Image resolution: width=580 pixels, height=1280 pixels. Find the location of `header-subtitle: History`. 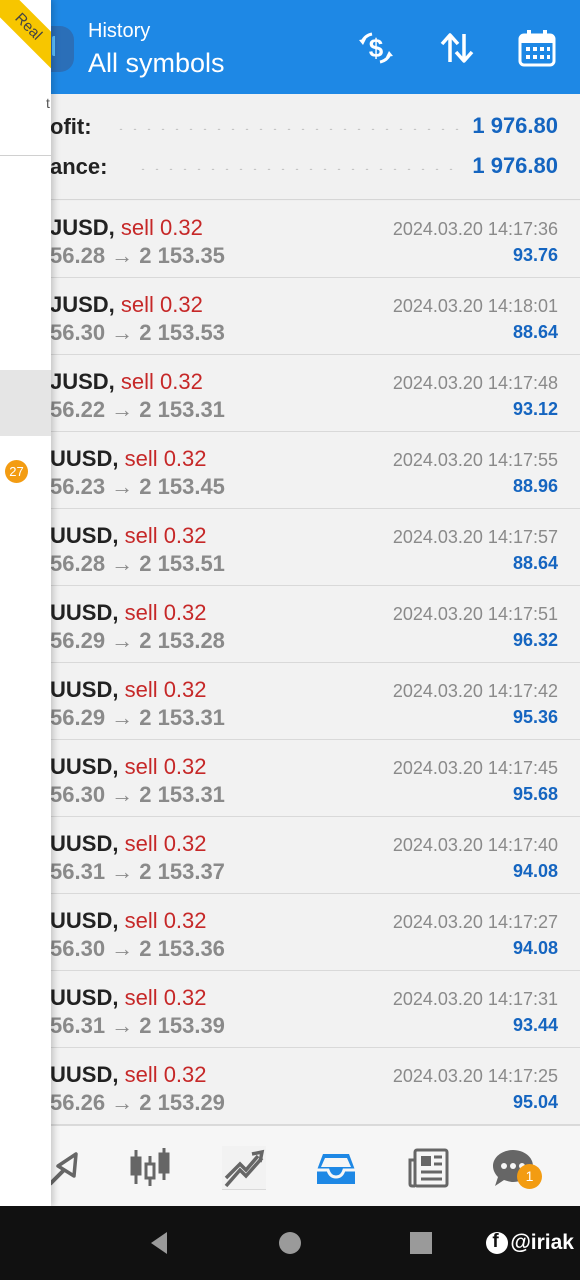

header-subtitle: History is located at coordinates (119, 31).